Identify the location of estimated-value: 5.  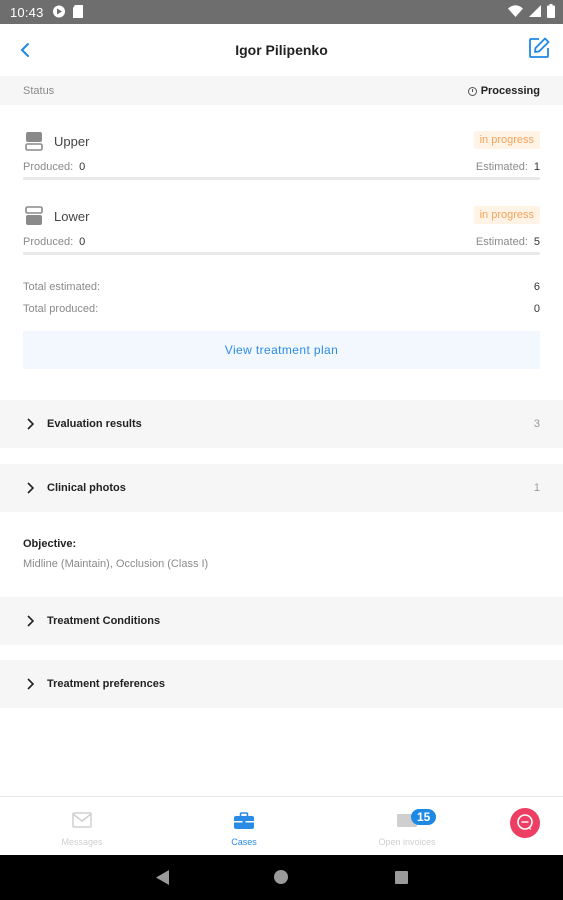
(536, 242).